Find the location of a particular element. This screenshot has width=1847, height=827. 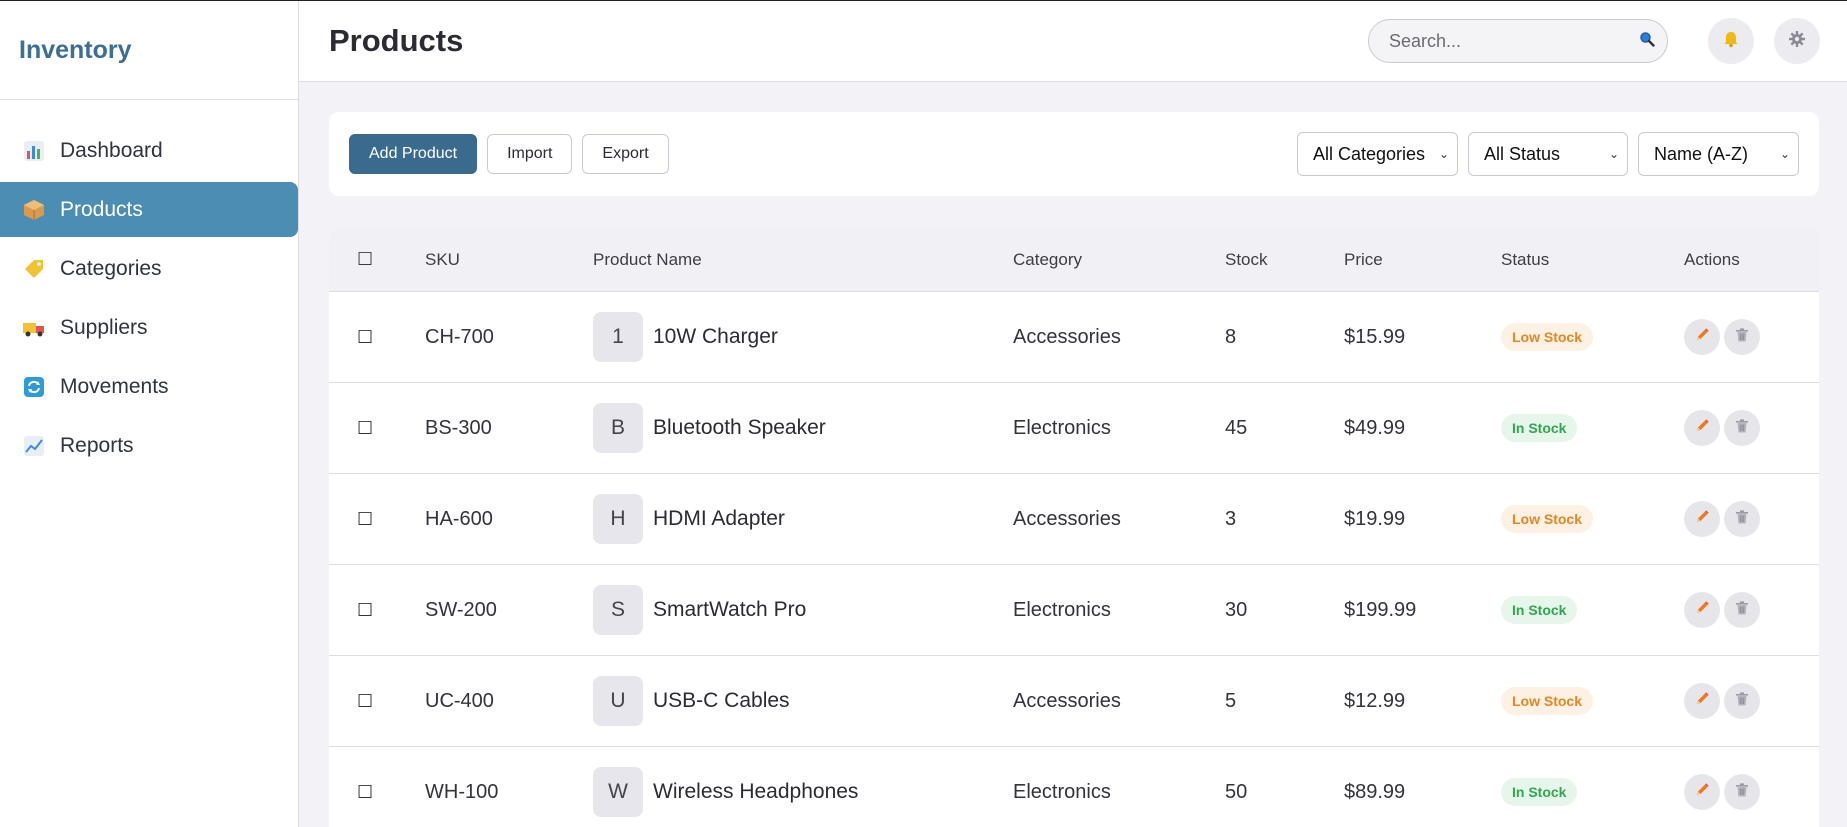

package-icon is located at coordinates (34, 210).